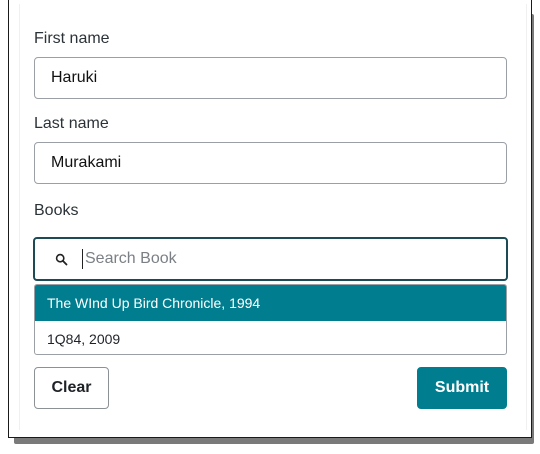 The height and width of the screenshot is (454, 540). What do you see at coordinates (71, 123) in the screenshot?
I see `last-name-label: Last name` at bounding box center [71, 123].